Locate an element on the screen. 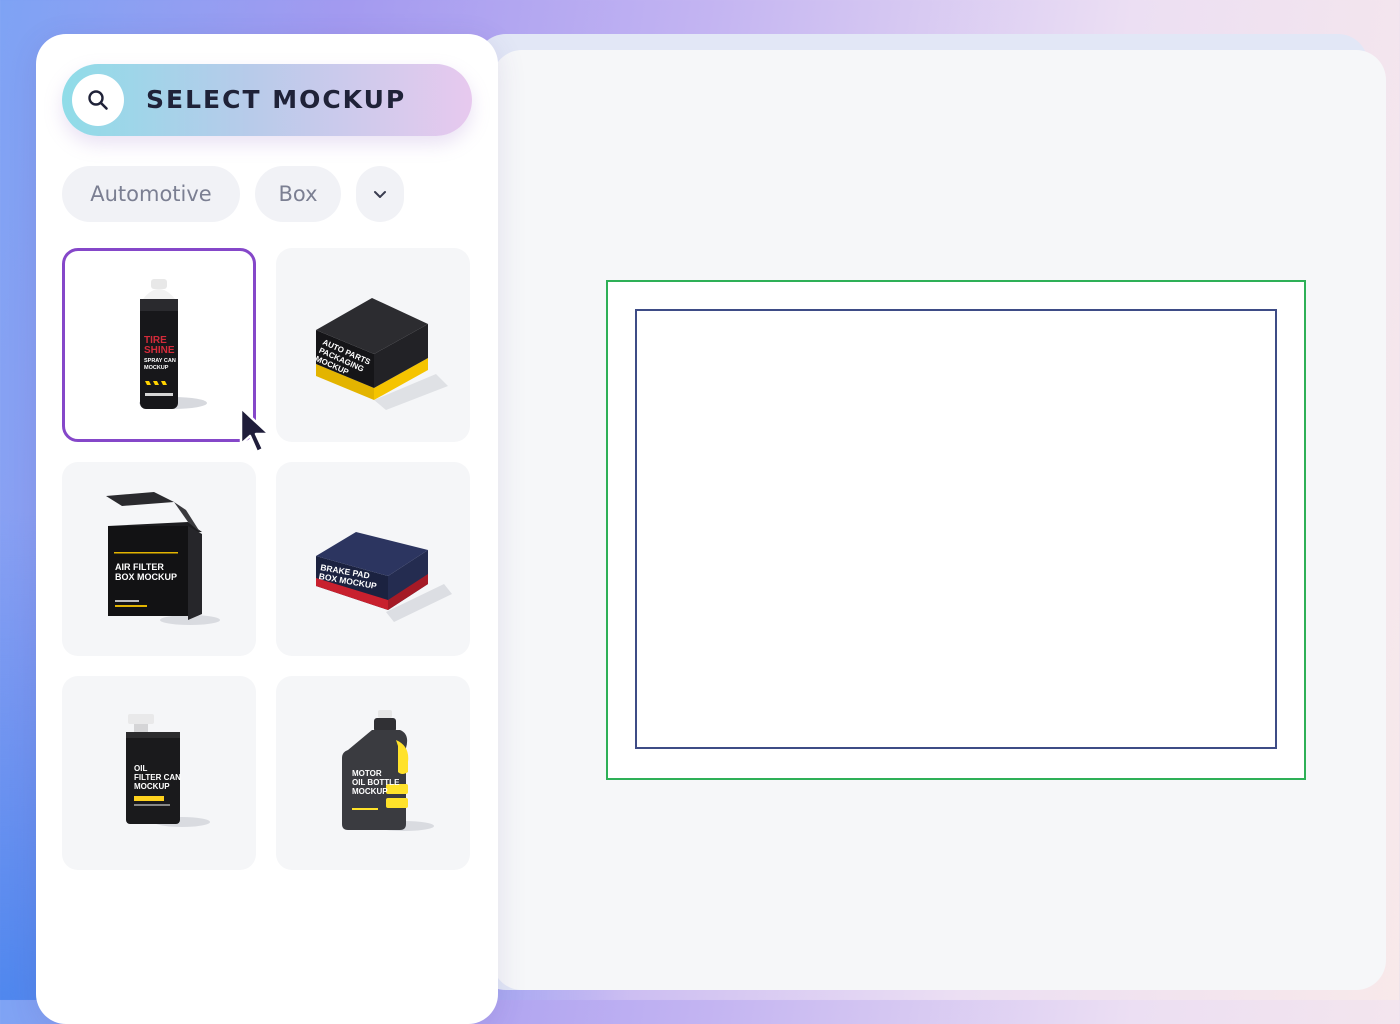  brake-pad-box-image: BRAKE PAD BOX MOCKUP is located at coordinates (384, 577).